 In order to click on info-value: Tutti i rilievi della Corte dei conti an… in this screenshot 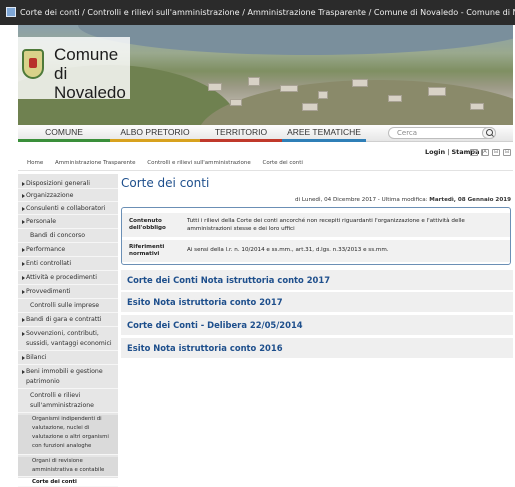, I will do `click(326, 225)`.